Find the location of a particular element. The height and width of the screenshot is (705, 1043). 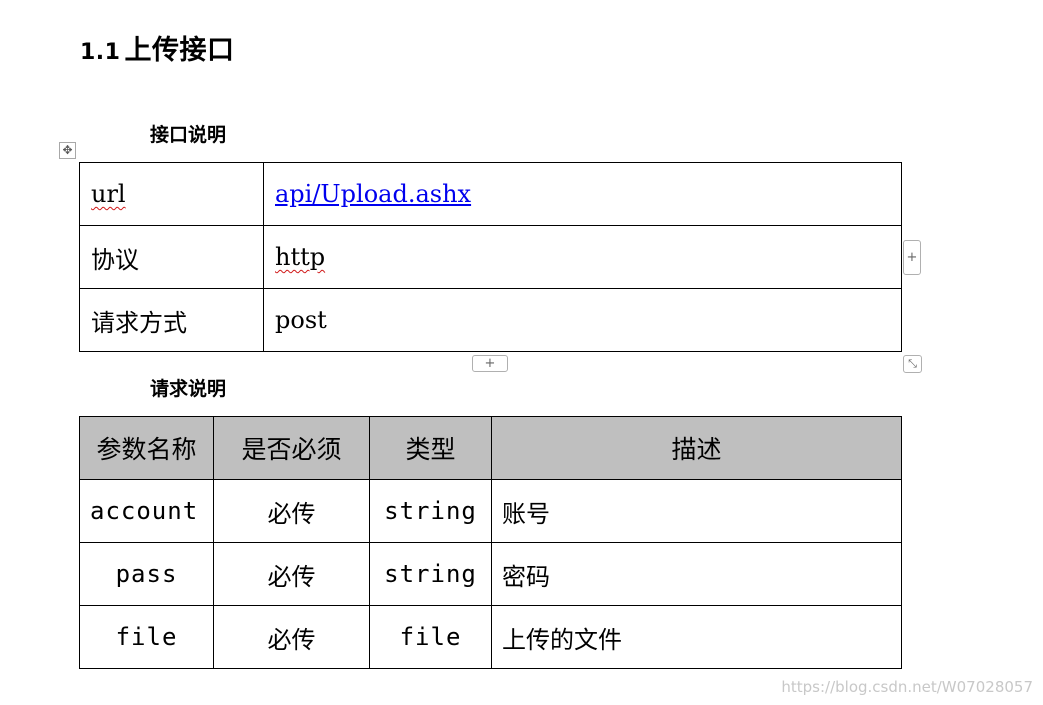

table-header-row: 参数名称 是否必须 类型 描述 is located at coordinates (490, 448).